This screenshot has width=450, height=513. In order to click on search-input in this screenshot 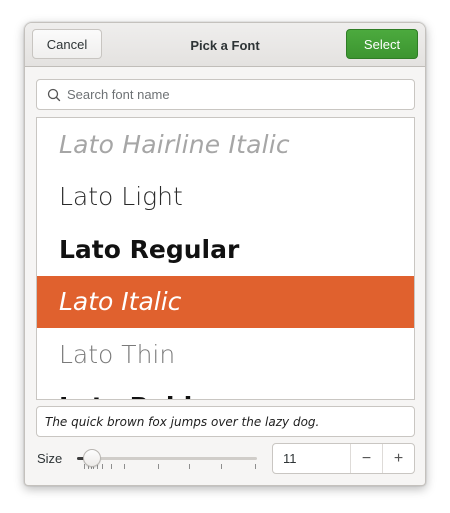, I will do `click(232, 94)`.